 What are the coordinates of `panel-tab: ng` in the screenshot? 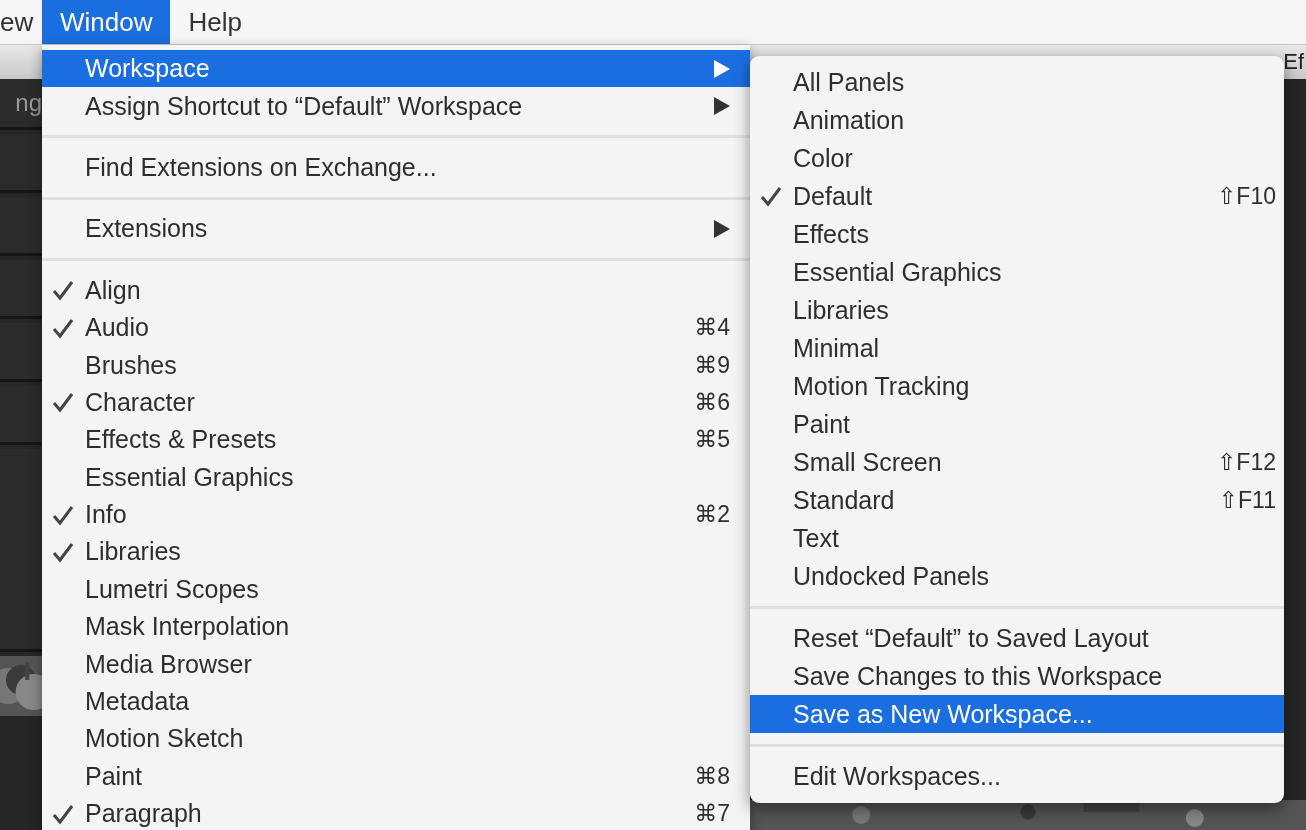 It's located at (28, 103).